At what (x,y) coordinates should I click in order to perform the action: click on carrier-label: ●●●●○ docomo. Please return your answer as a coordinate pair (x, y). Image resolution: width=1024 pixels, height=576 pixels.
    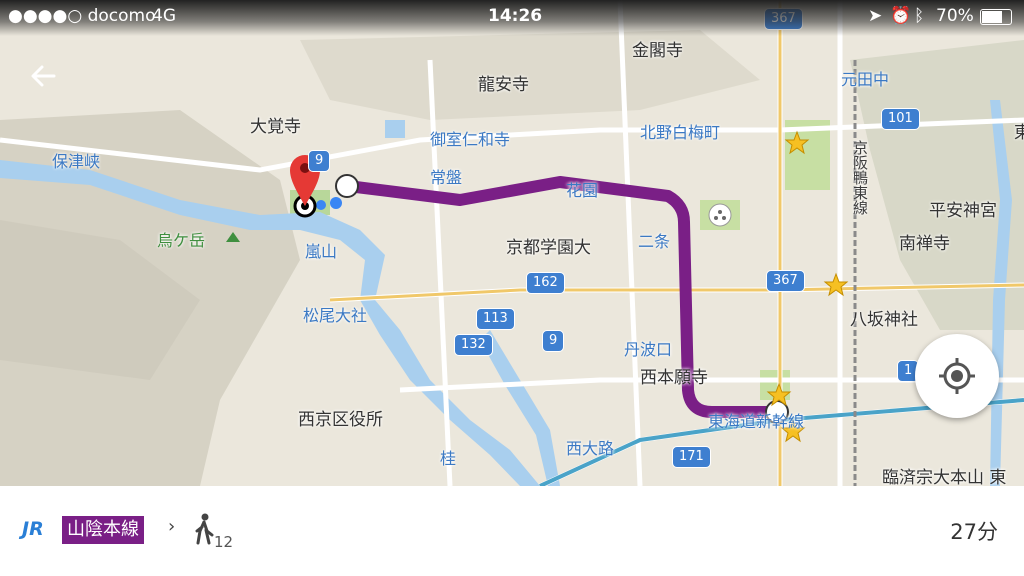
    Looking at the image, I should click on (82, 16).